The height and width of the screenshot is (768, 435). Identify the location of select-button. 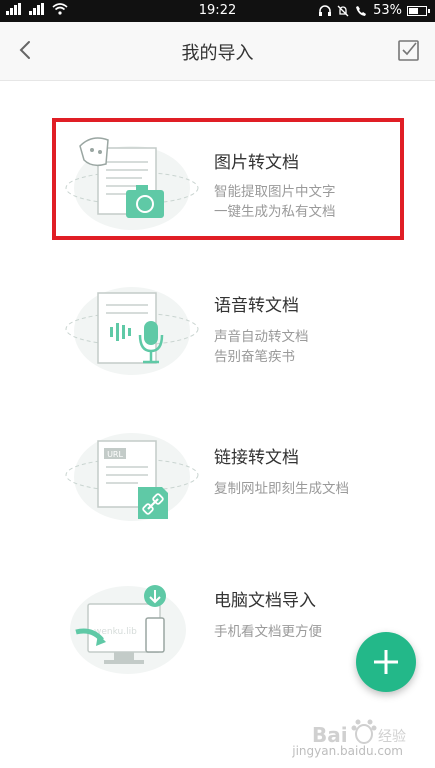
(409, 50).